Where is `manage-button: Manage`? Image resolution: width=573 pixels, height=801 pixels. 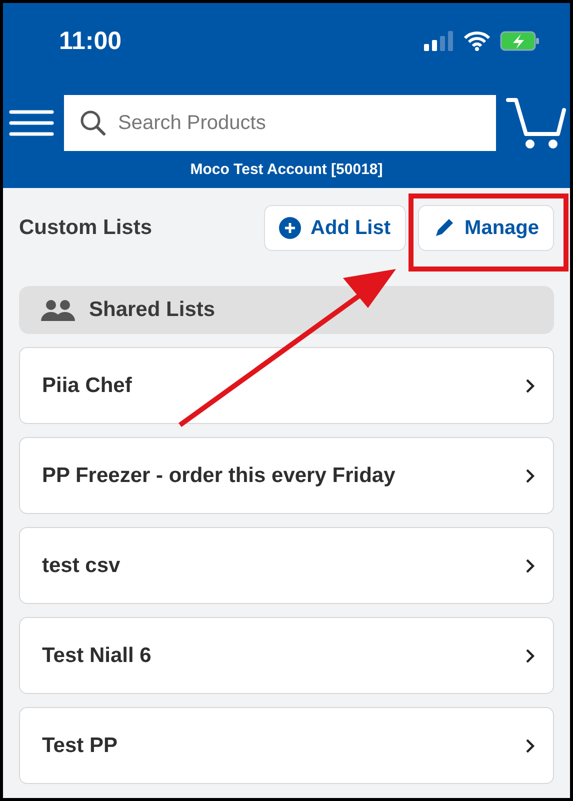 manage-button: Manage is located at coordinates (486, 228).